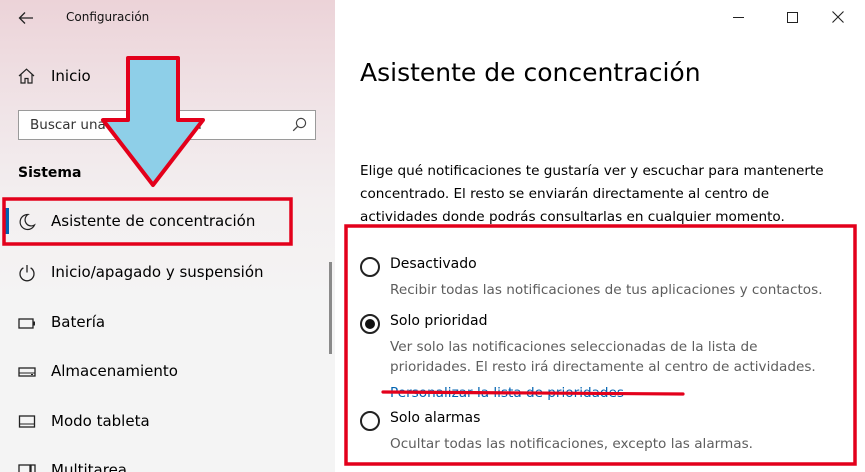 Image resolution: width=865 pixels, height=472 pixels. I want to click on app-title: Configuración, so click(108, 17).